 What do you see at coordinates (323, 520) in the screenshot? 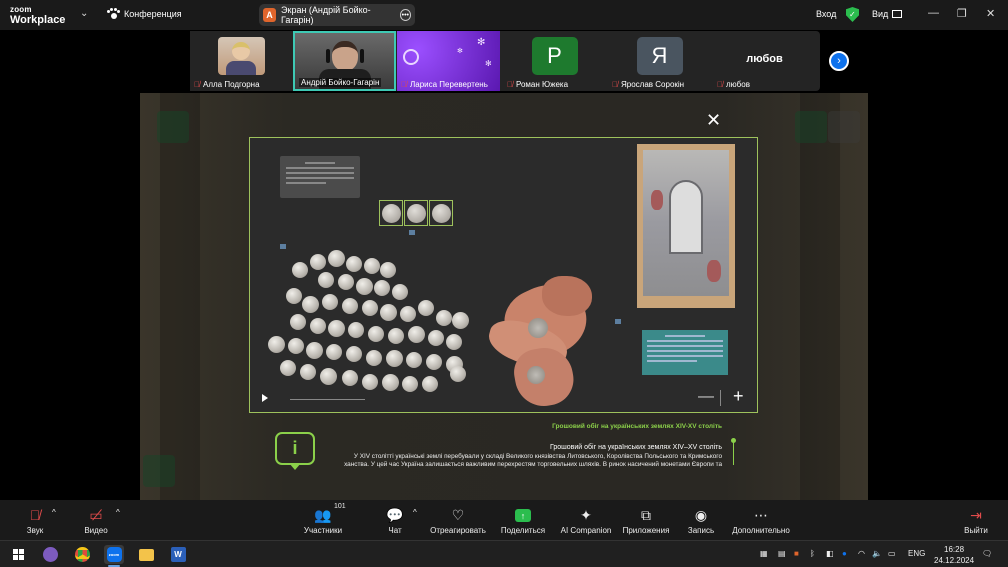
I see `participants-button: 👥 Участники` at bounding box center [323, 520].